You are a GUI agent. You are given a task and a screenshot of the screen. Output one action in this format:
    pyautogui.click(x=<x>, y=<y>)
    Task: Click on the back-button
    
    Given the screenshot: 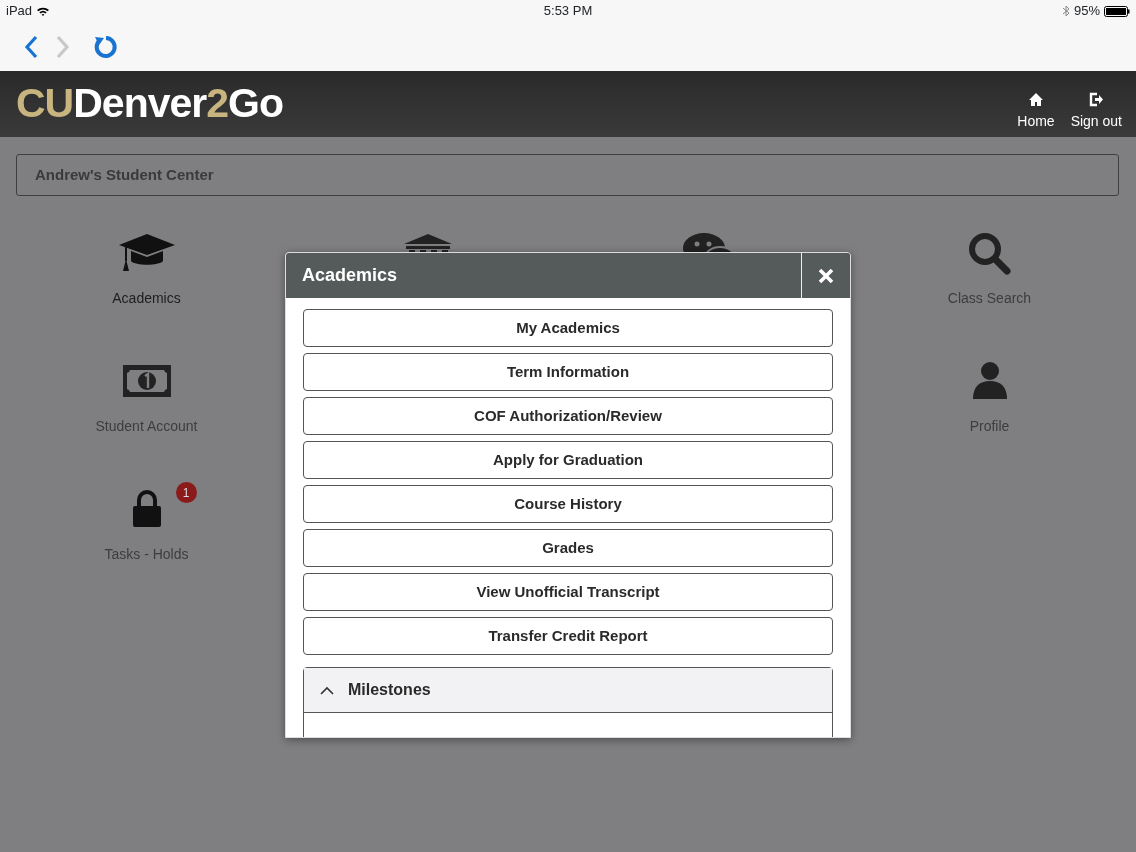 What is the action you would take?
    pyautogui.click(x=32, y=46)
    